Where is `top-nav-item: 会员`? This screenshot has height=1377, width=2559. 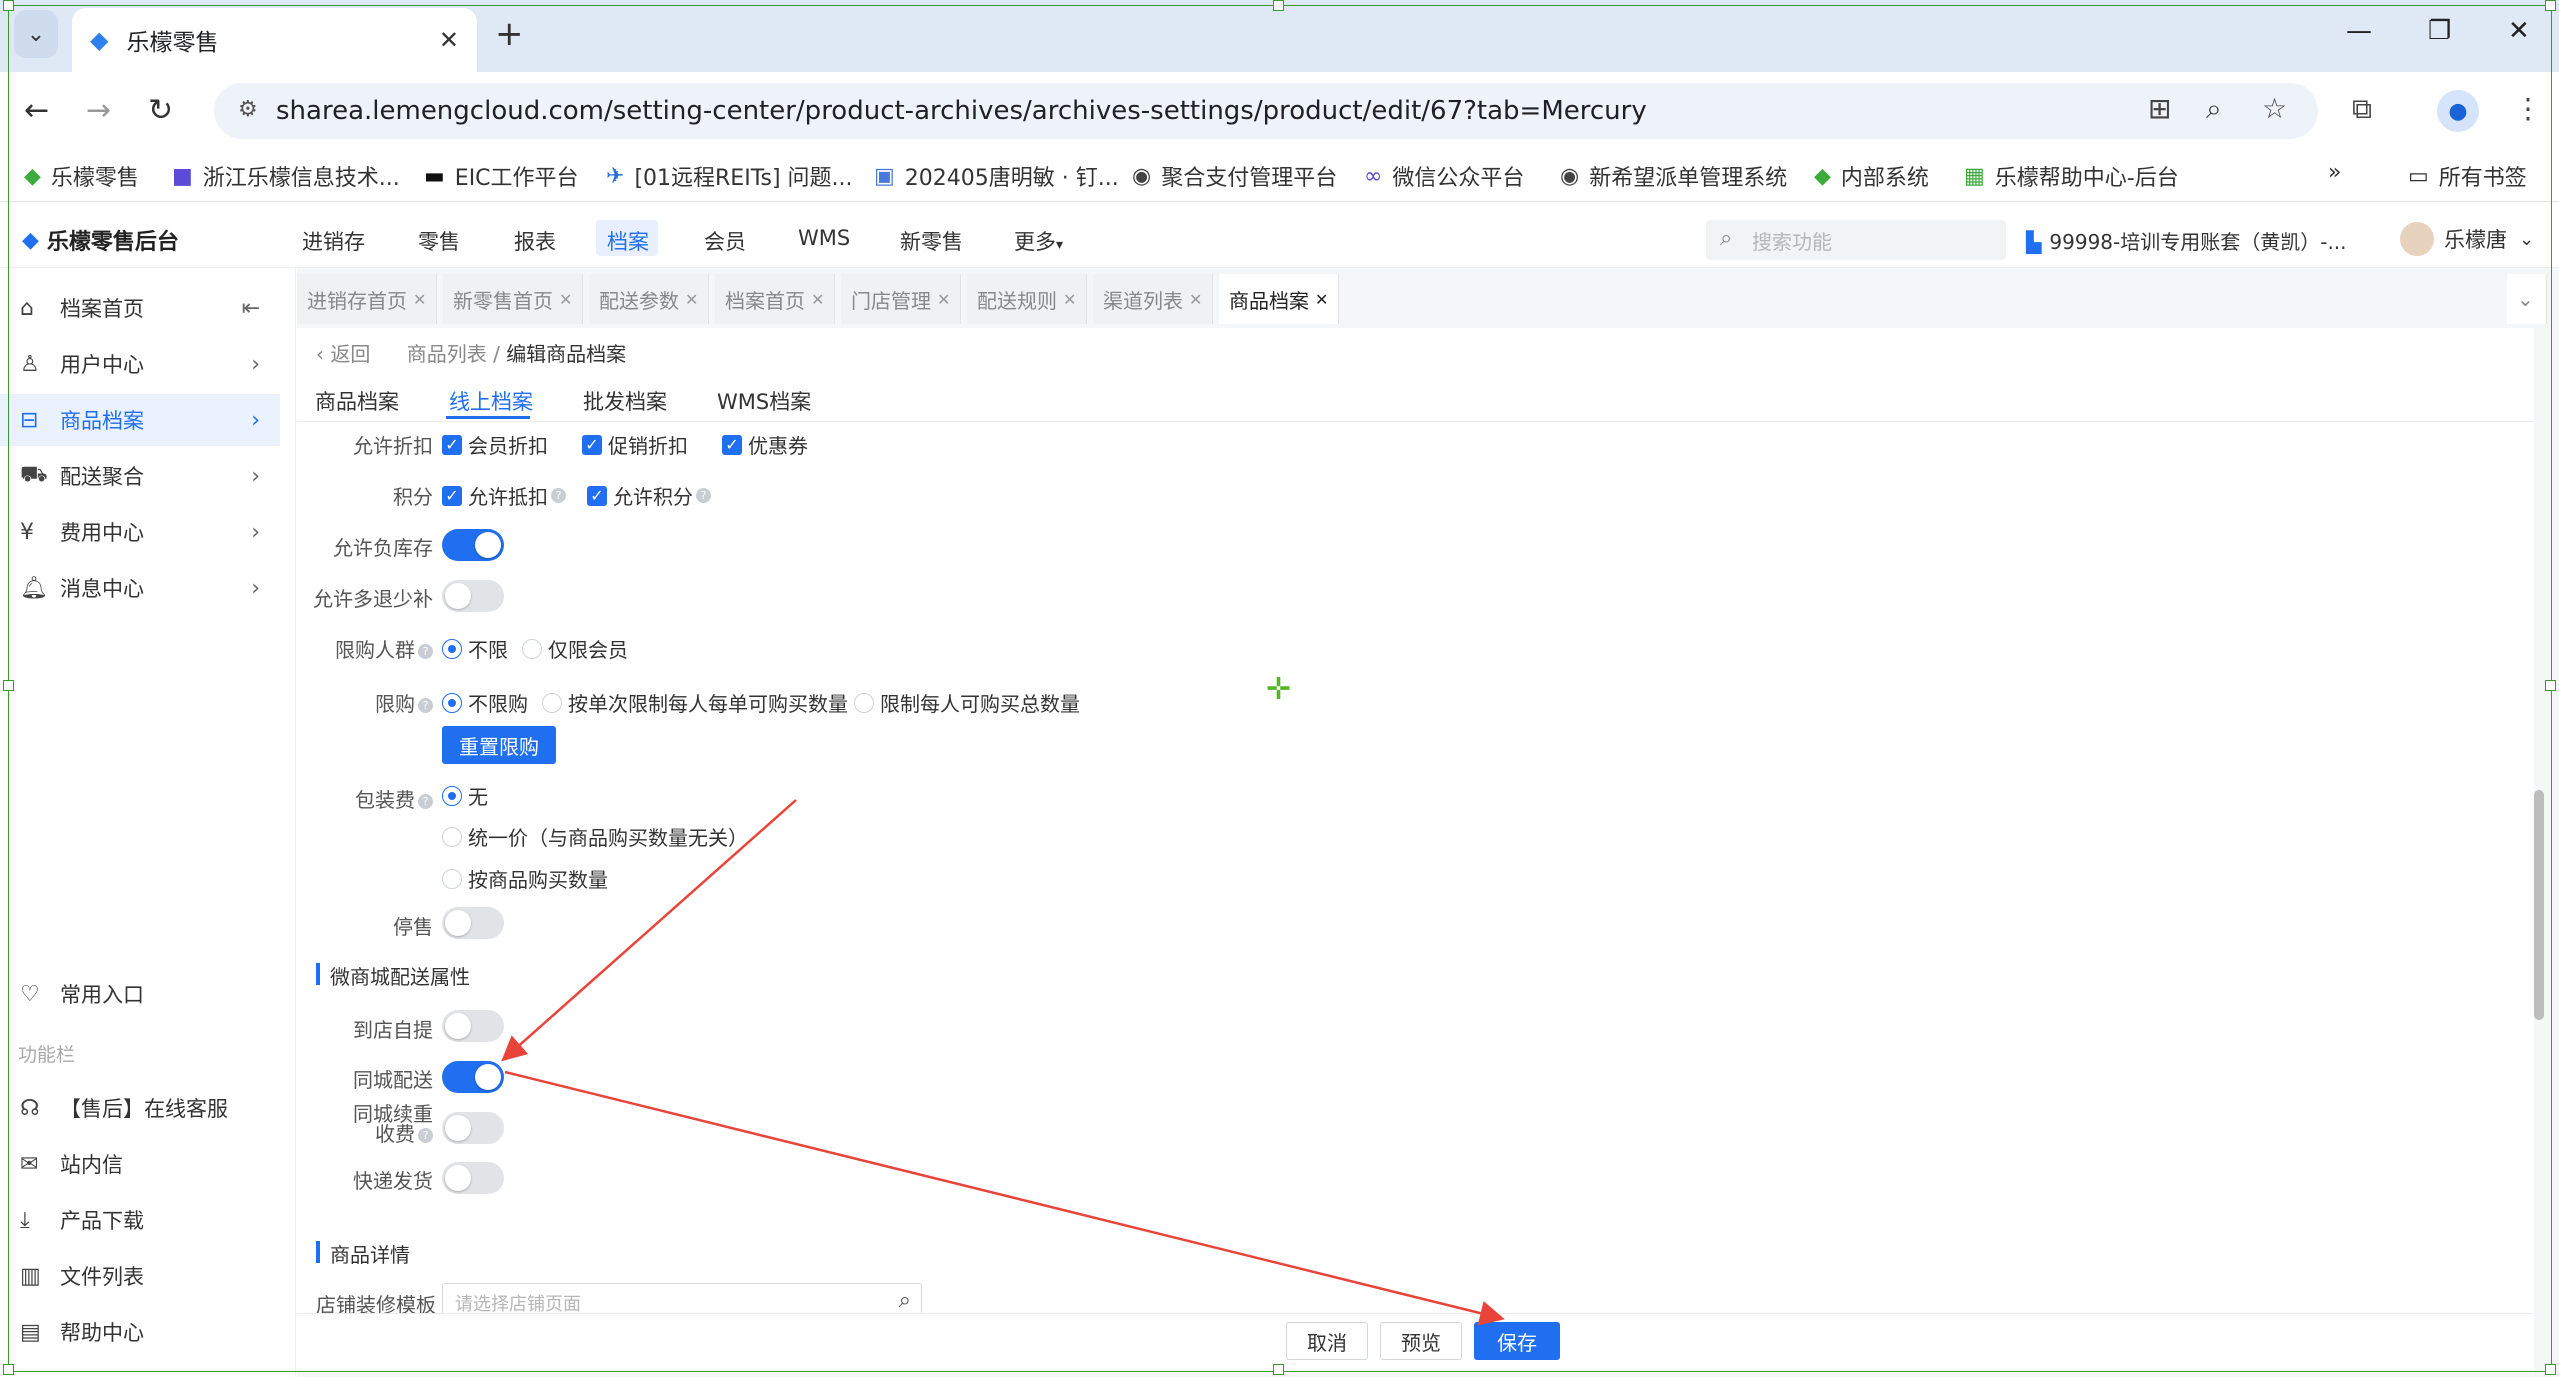 top-nav-item: 会员 is located at coordinates (725, 241).